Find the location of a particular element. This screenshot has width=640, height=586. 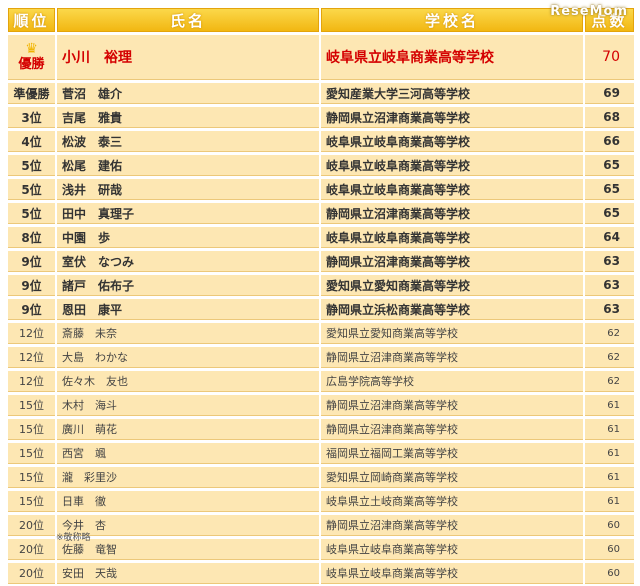

rank-cell: 3位 is located at coordinates (31, 117).